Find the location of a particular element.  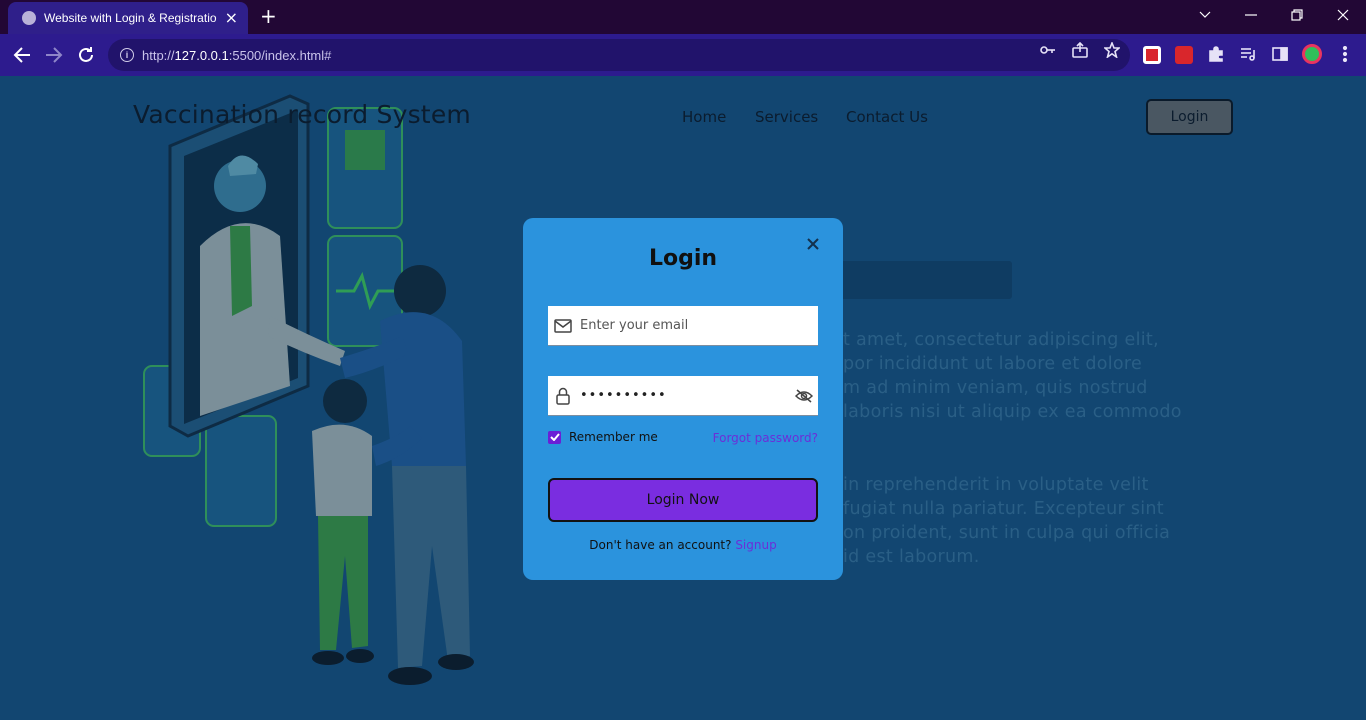

eye-slash-icon is located at coordinates (804, 395).